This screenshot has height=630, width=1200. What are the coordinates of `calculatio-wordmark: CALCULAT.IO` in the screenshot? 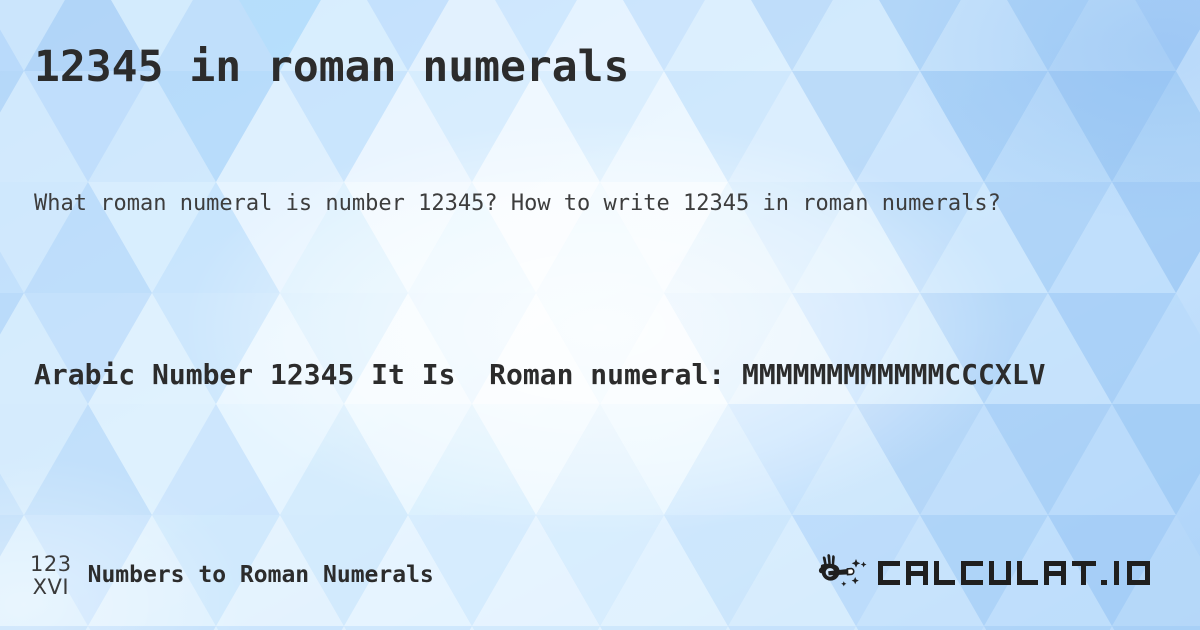 It's located at (1026, 575).